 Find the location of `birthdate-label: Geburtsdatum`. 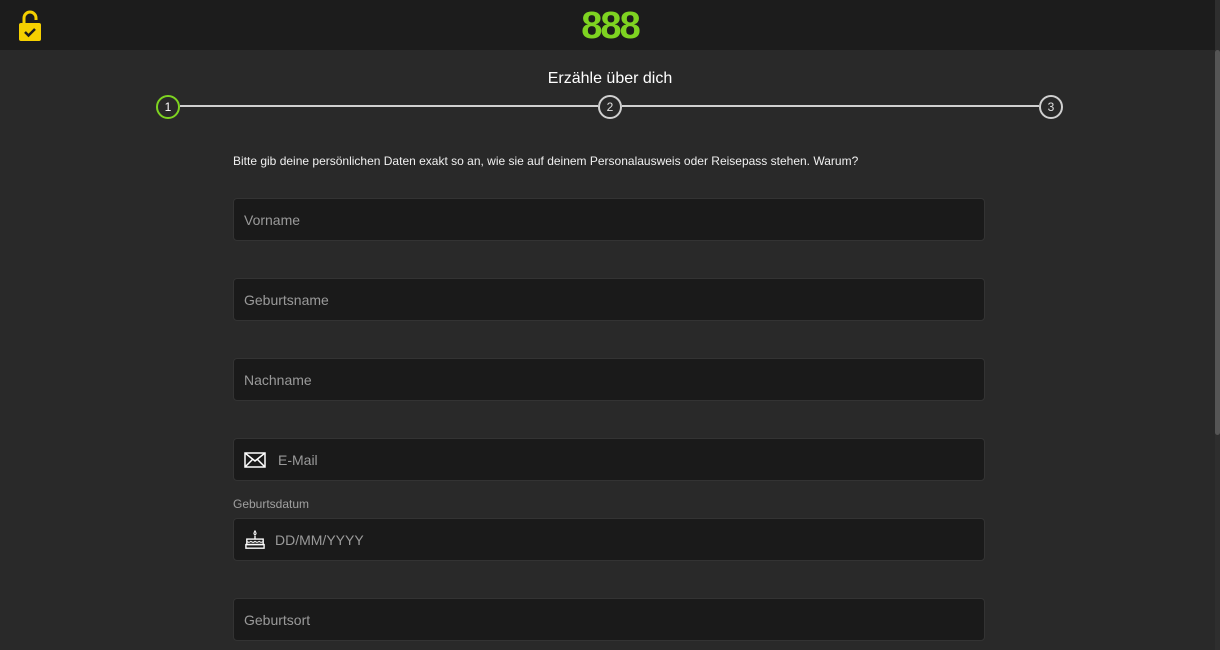

birthdate-label: Geburtsdatum is located at coordinates (271, 504).